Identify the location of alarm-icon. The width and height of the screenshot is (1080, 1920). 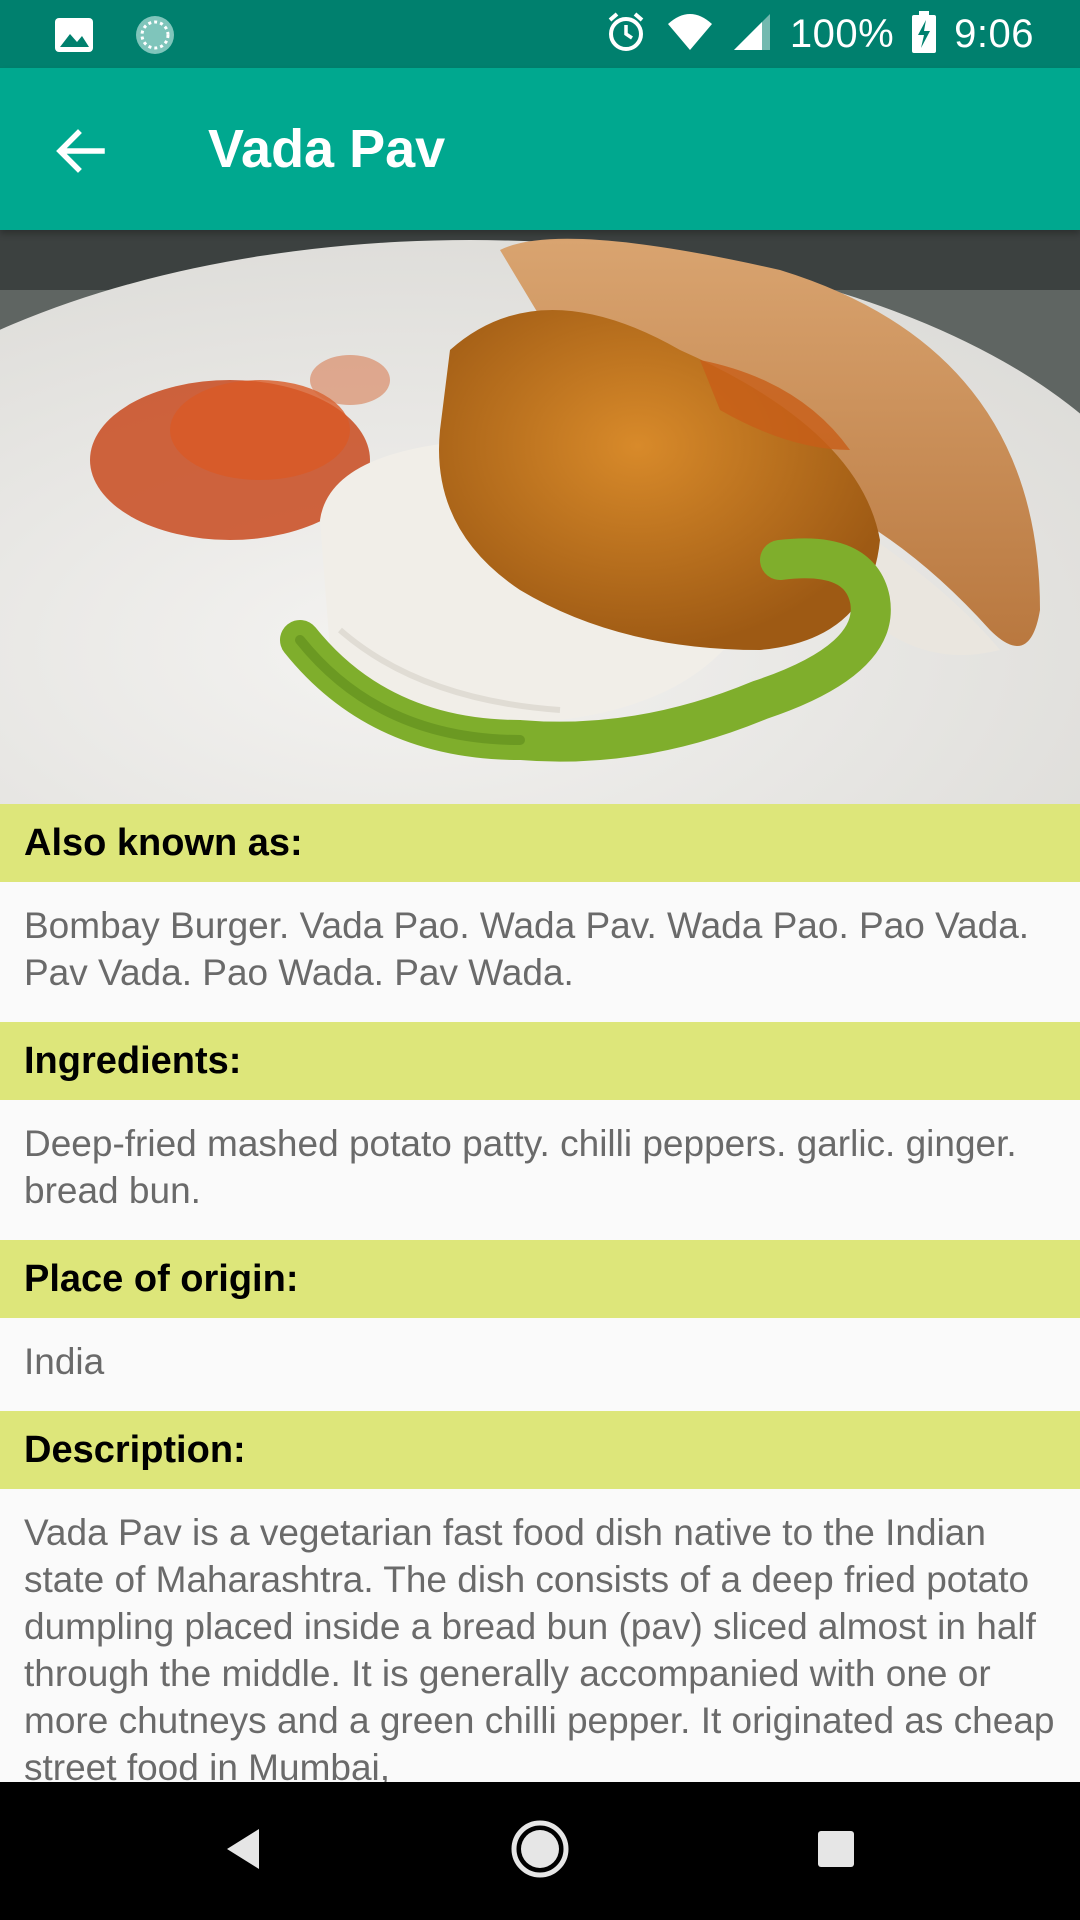
(626, 34).